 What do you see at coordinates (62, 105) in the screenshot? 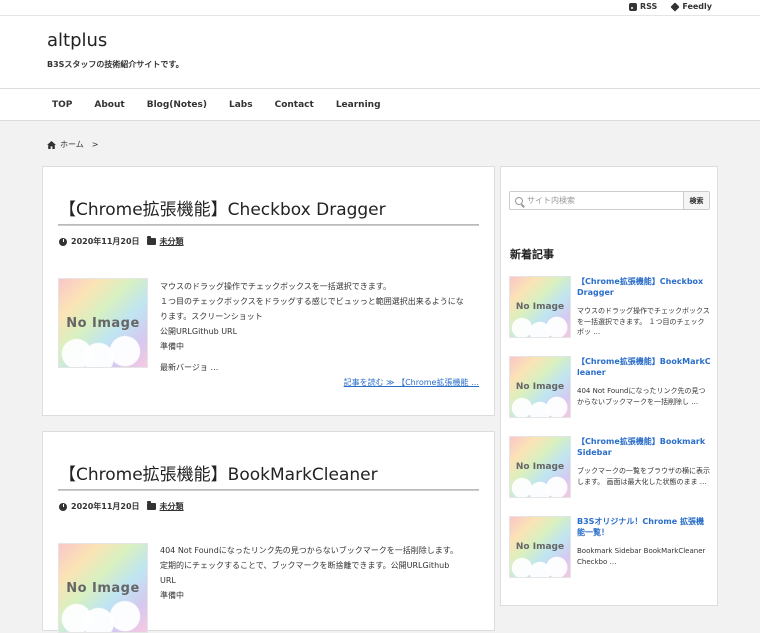
I see `nav-item-top: TOP` at bounding box center [62, 105].